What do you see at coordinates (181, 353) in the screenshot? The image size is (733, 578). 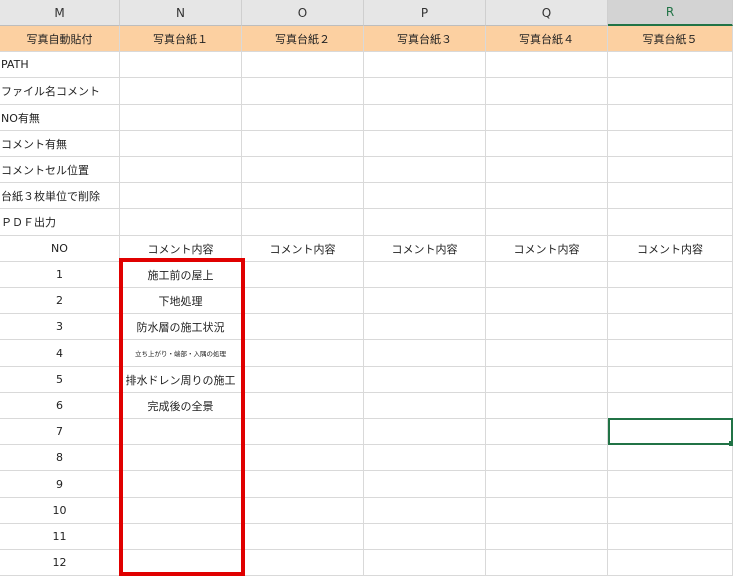 I see `comment-cell: 立ち上がり・端部・入隅の処理` at bounding box center [181, 353].